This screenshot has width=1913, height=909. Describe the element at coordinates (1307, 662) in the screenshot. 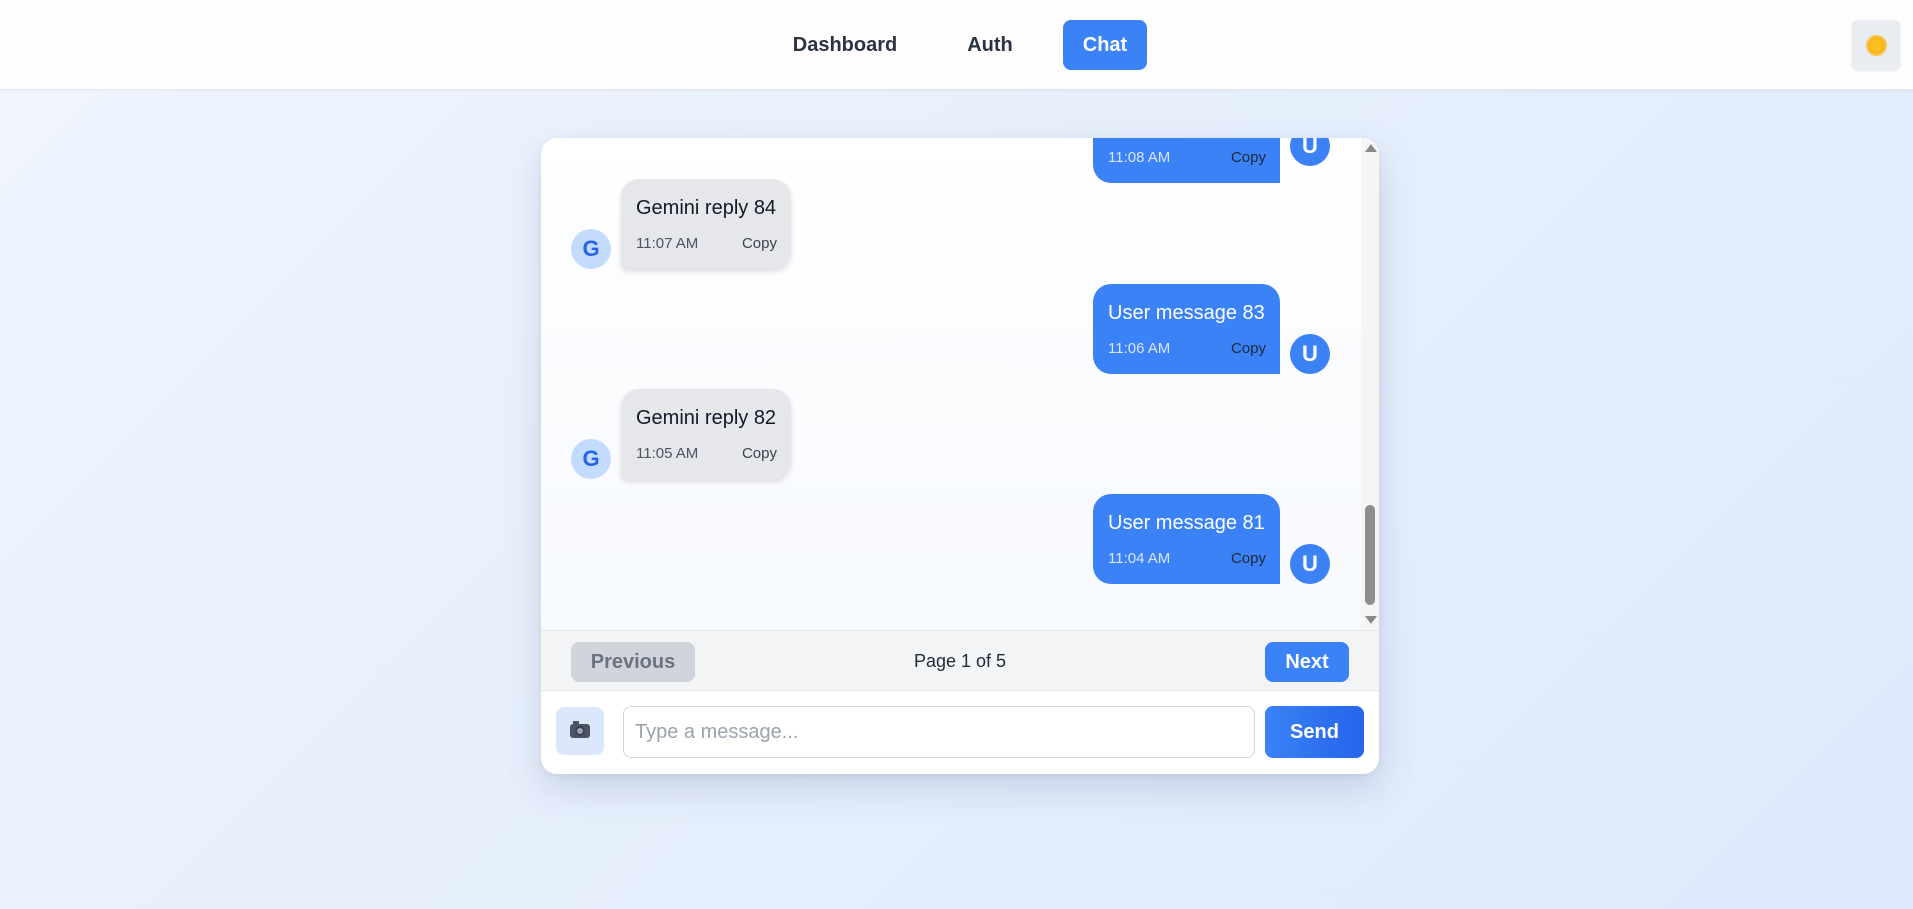

I see `next-page-button: Next` at that location.